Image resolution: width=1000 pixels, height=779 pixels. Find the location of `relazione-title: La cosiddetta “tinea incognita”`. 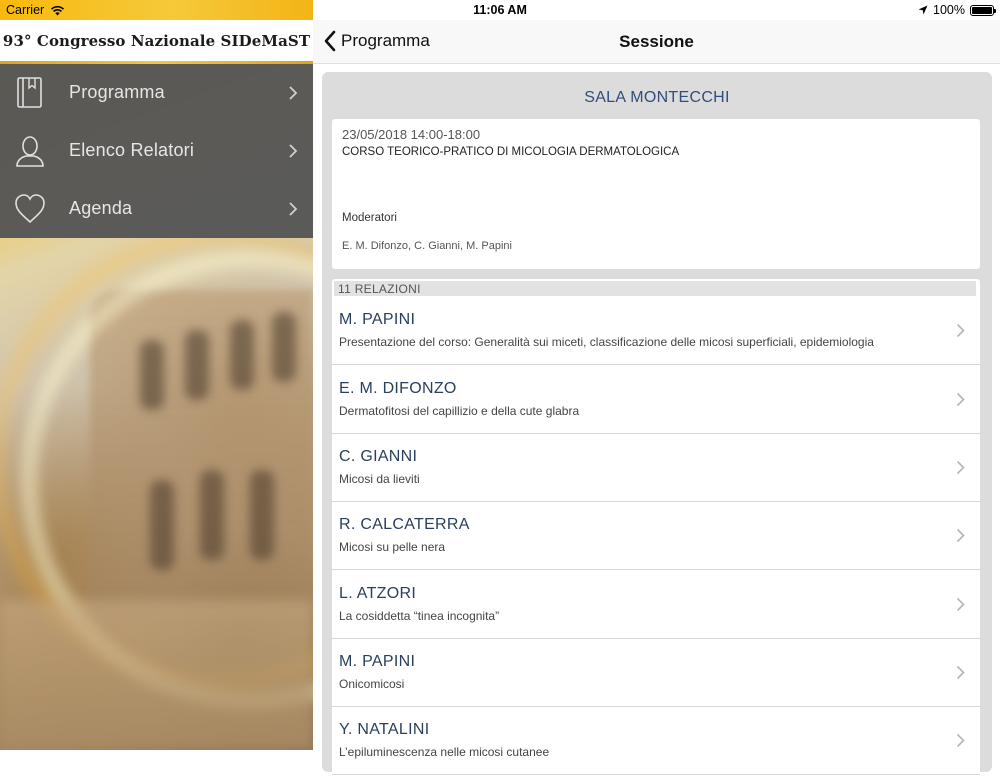

relazione-title: La cosiddetta “tinea incognita” is located at coordinates (419, 616).